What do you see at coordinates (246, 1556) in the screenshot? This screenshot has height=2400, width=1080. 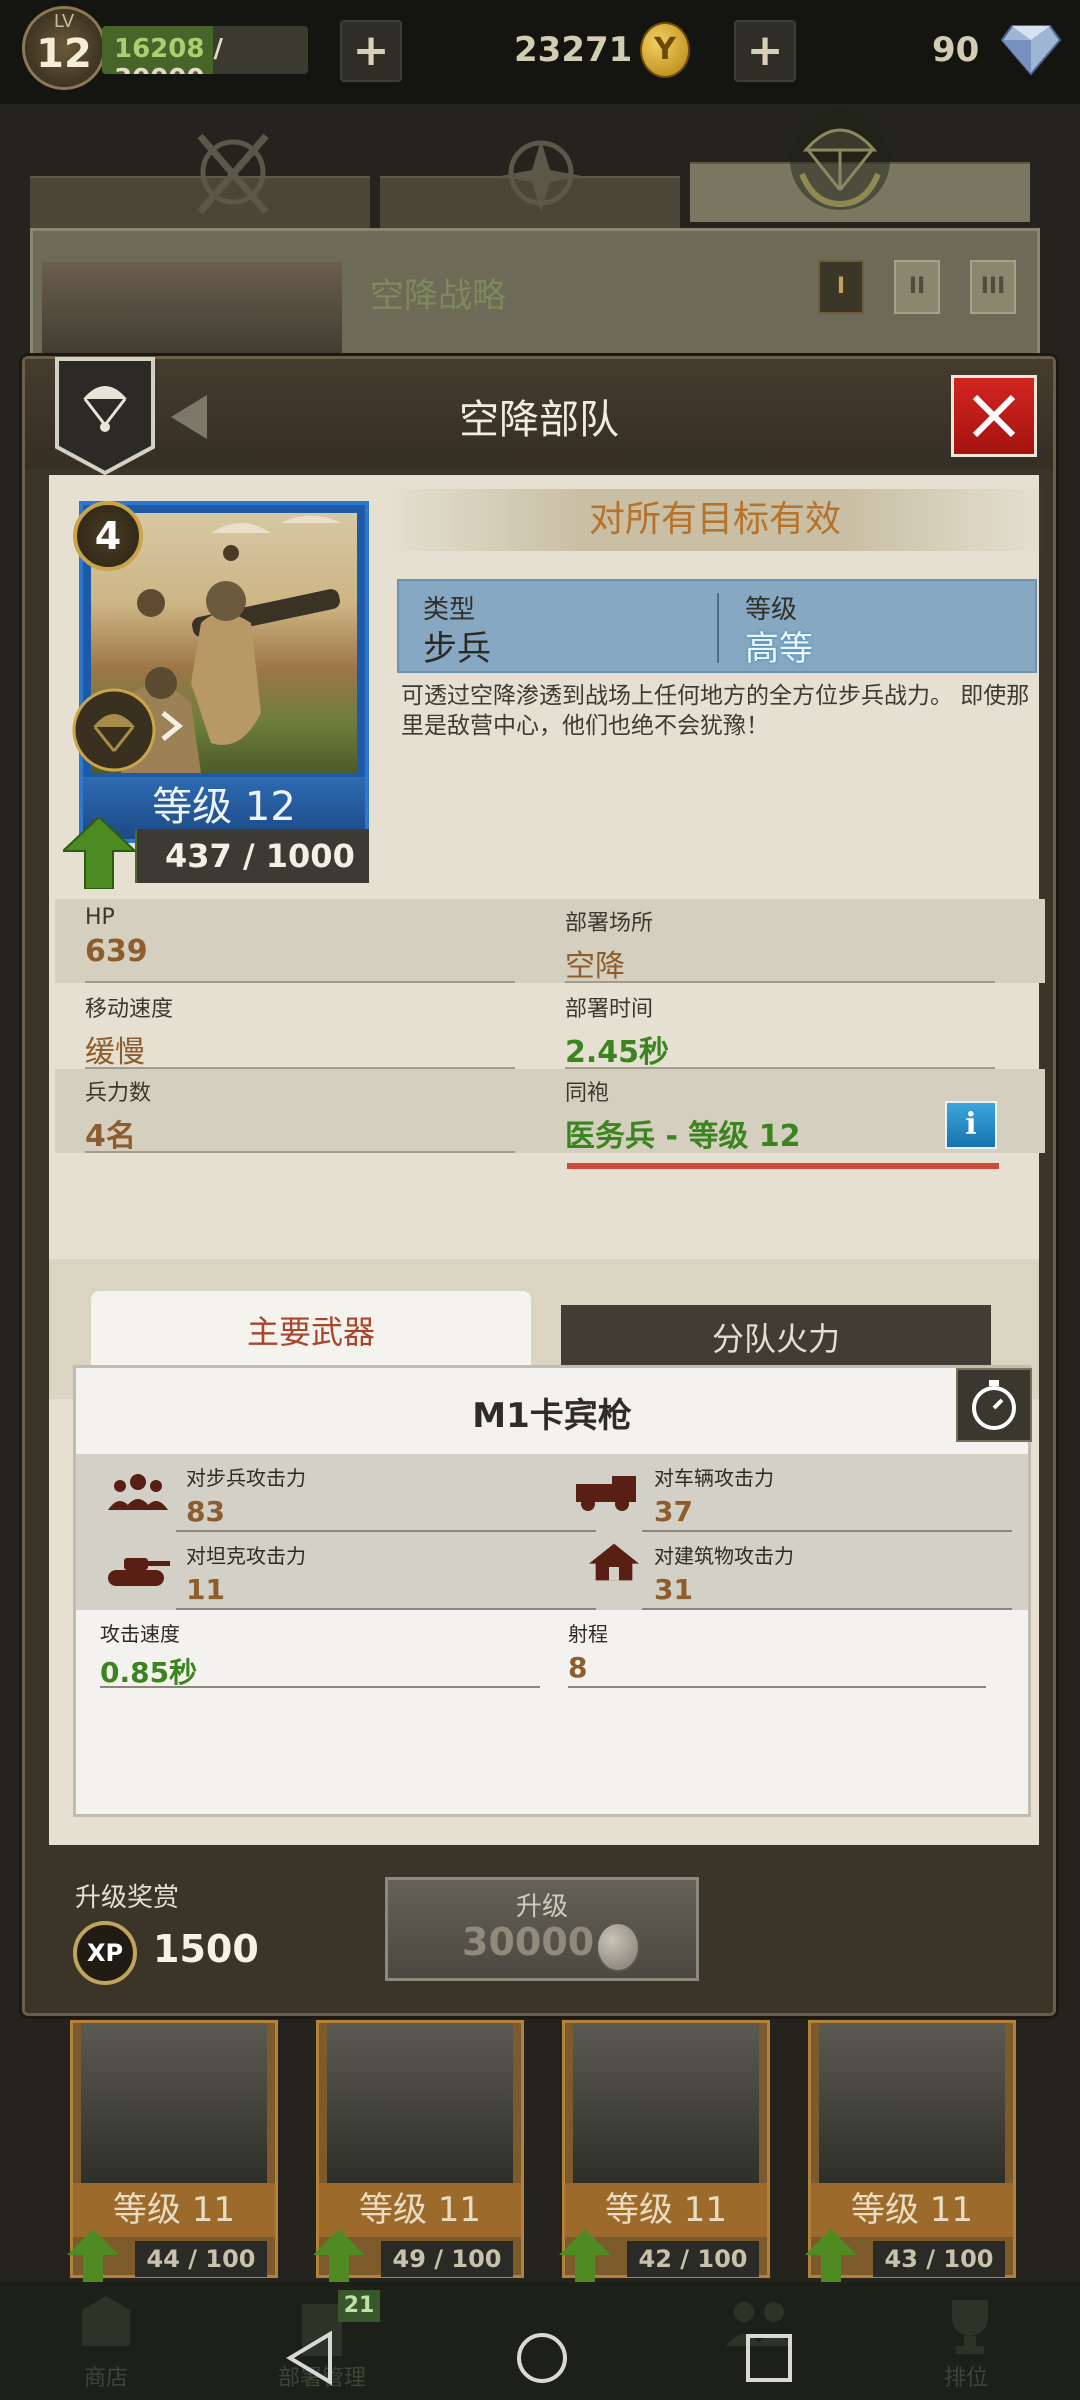 I see `vs-tank-label: 对坦克攻击力` at bounding box center [246, 1556].